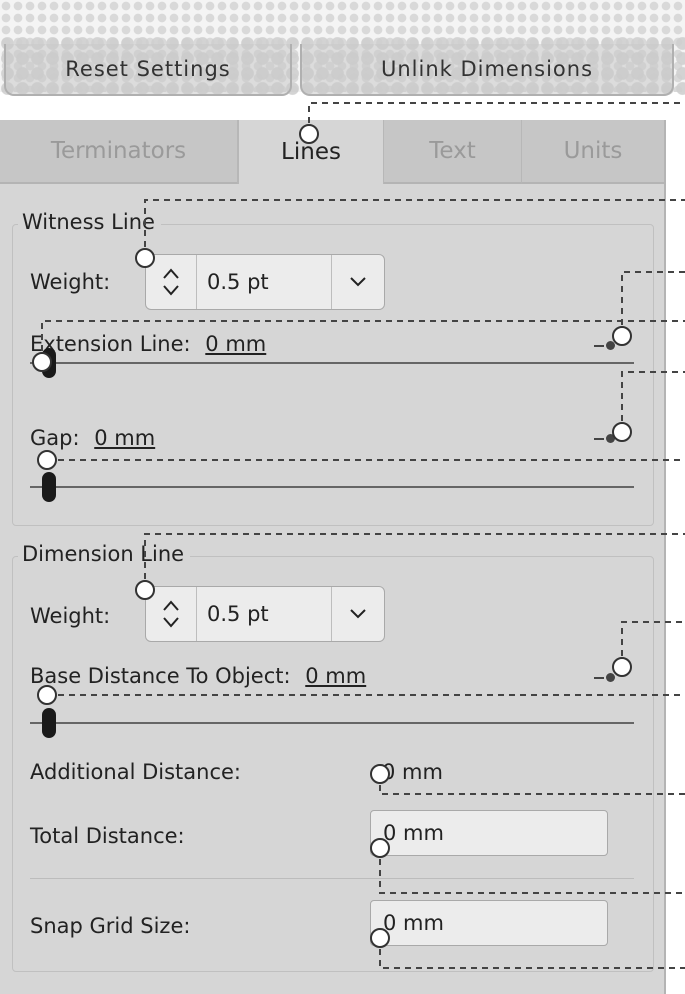 This screenshot has width=685, height=994. Describe the element at coordinates (49, 723) in the screenshot. I see `base-distance-slider-knob` at that location.